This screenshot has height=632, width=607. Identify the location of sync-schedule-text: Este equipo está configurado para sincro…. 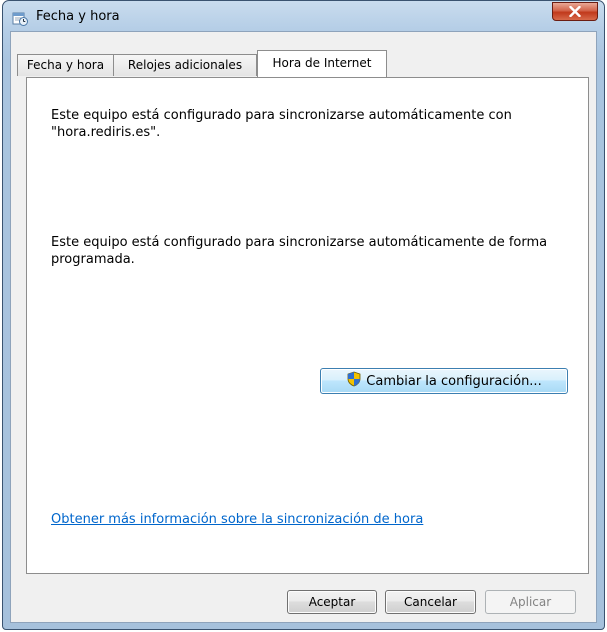
(299, 251).